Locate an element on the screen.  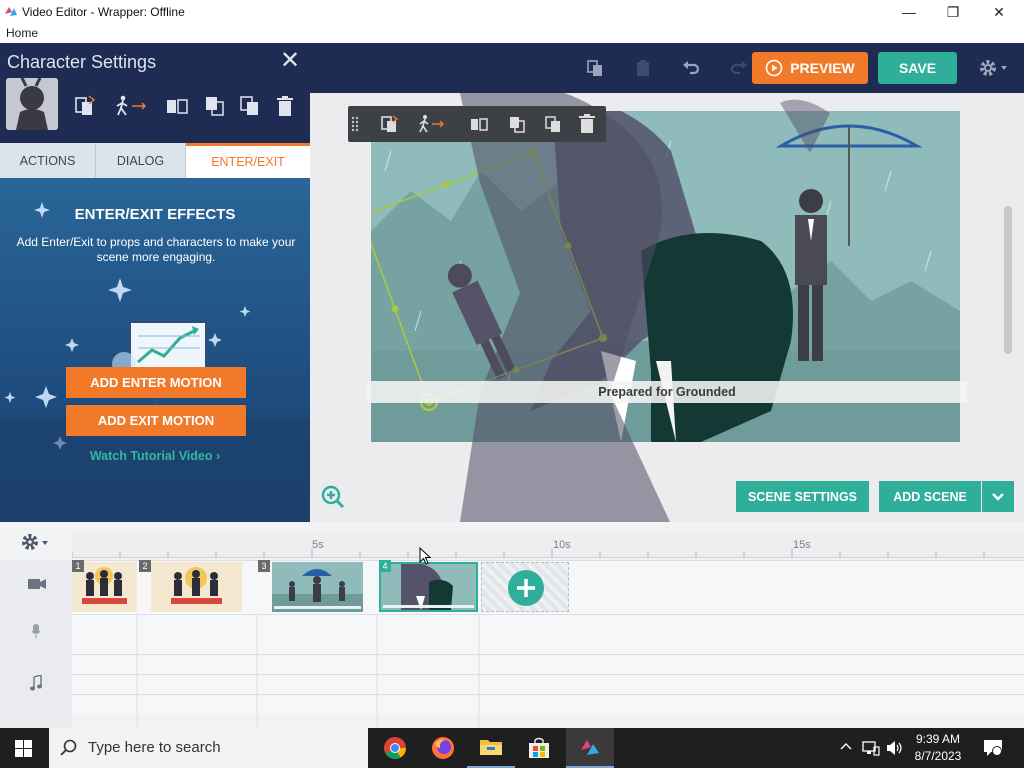
save-button: SAVE is located at coordinates (917, 68).